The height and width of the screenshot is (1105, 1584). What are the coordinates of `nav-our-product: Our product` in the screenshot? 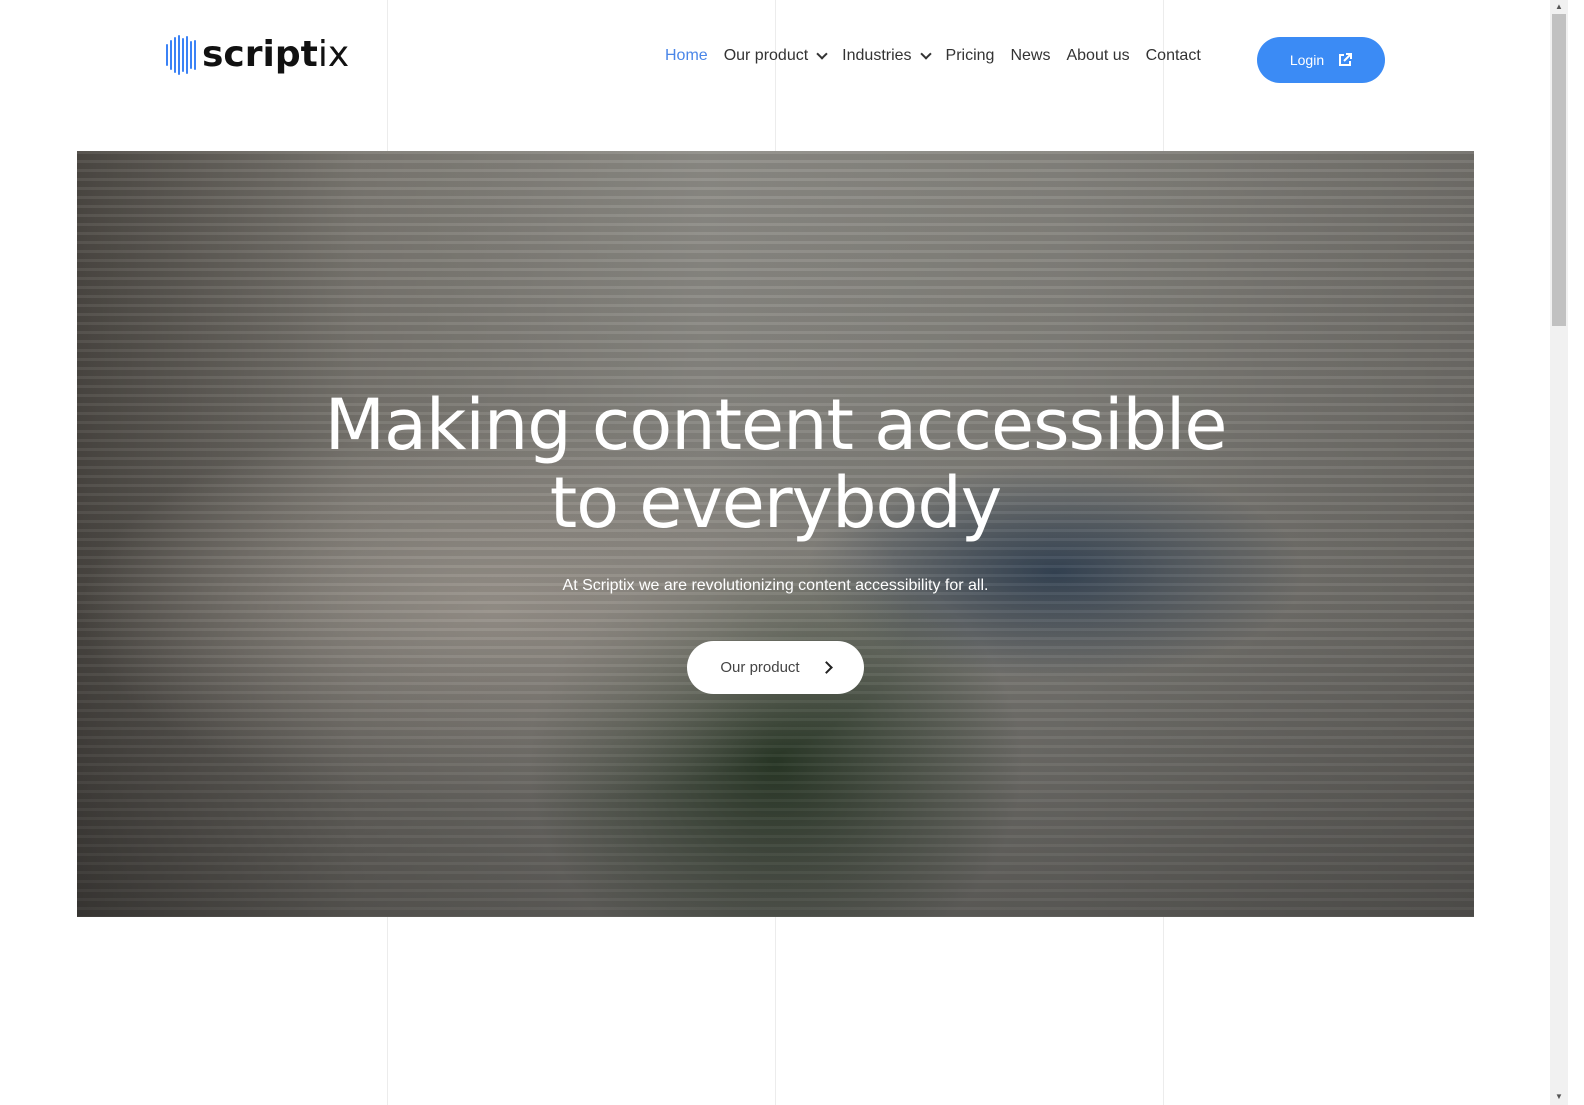 It's located at (775, 56).